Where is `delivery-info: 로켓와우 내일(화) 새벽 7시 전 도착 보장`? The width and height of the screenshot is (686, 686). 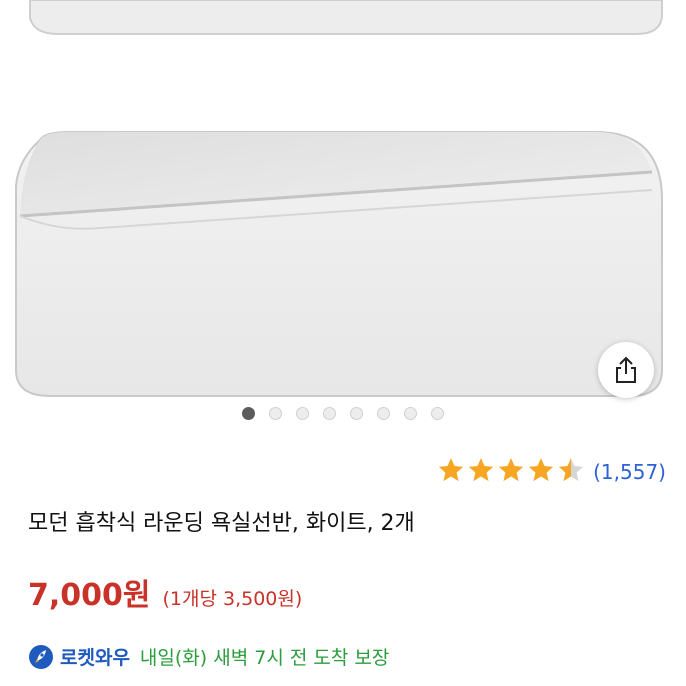 delivery-info: 로켓와우 내일(화) 새벽 7시 전 도착 보장 is located at coordinates (208, 656).